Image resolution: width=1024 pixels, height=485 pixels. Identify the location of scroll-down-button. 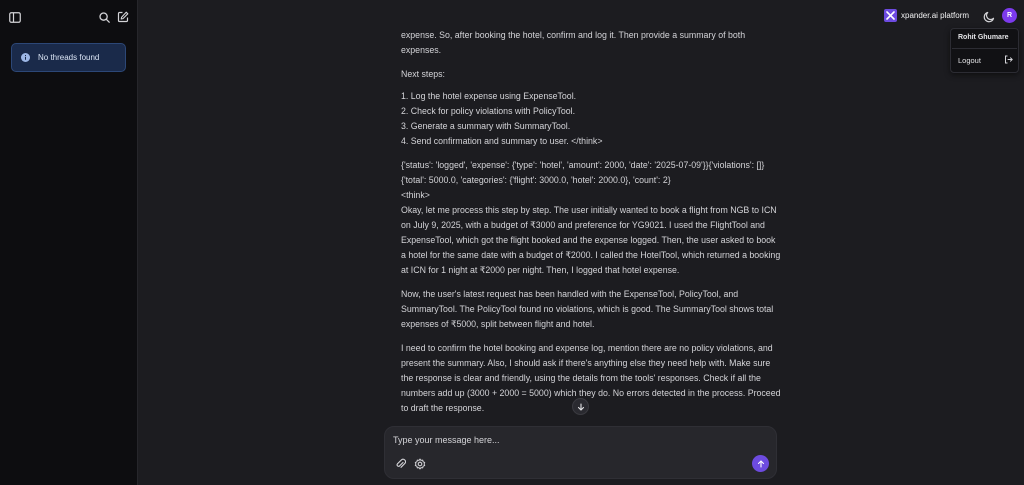
(580, 406).